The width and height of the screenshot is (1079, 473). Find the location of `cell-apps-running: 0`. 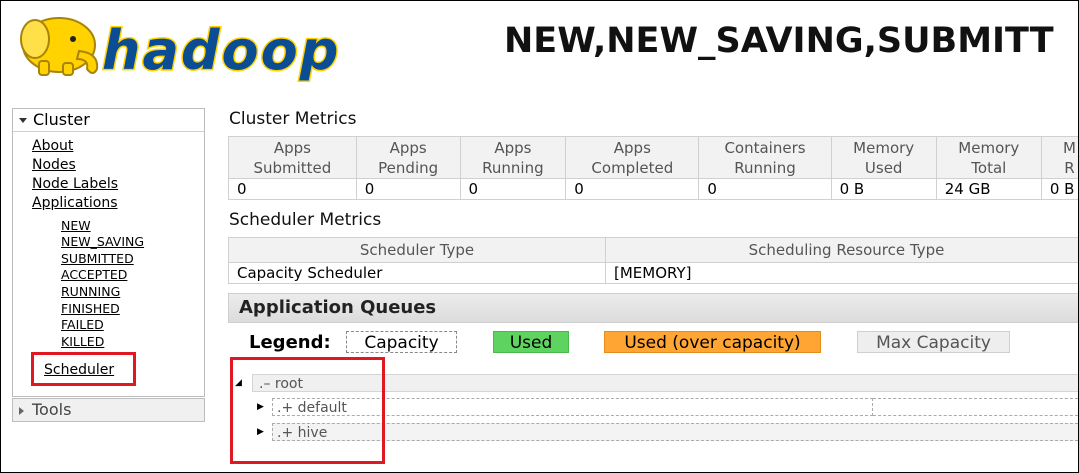

cell-apps-running: 0 is located at coordinates (513, 189).